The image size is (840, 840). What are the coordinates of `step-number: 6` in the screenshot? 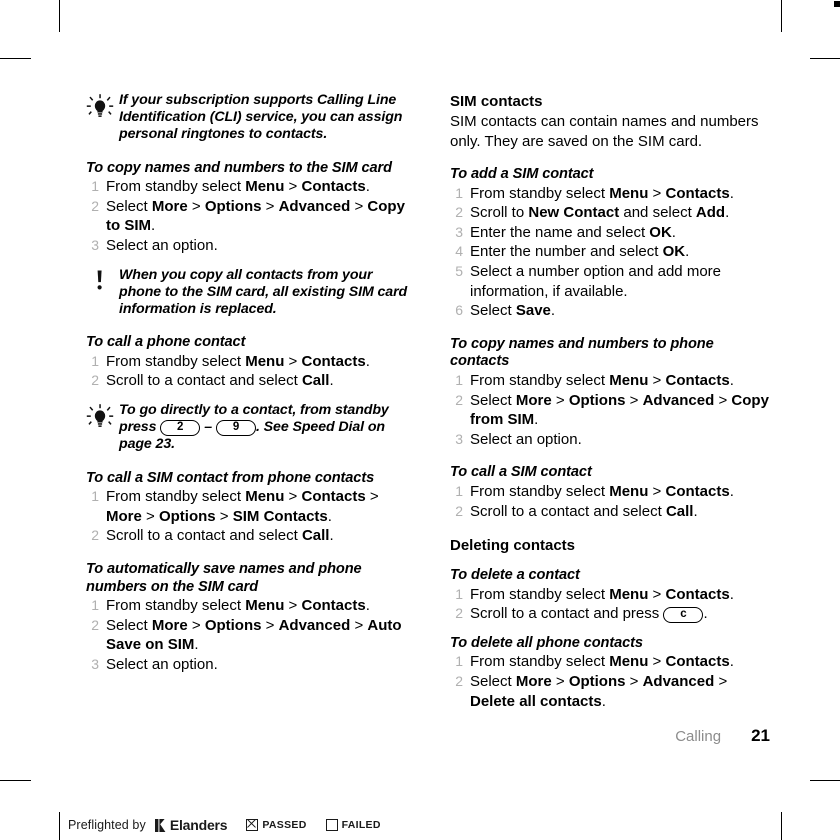 It's located at (459, 310).